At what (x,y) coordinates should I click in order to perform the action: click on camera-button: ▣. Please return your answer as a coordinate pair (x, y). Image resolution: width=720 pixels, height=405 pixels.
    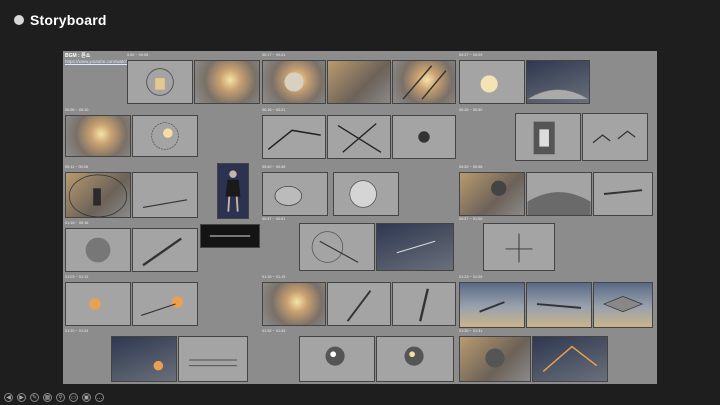
    Looking at the image, I should click on (86, 397).